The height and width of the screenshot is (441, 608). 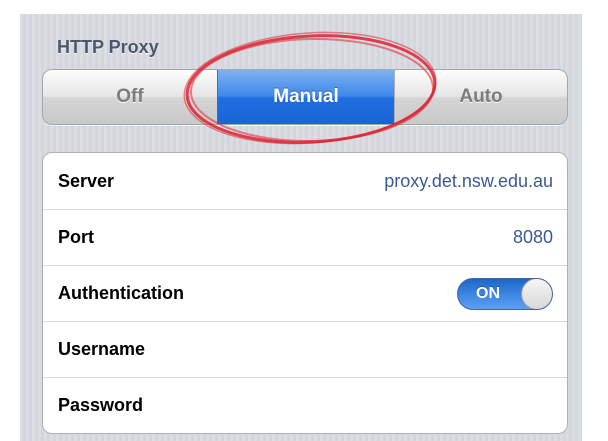 What do you see at coordinates (101, 405) in the screenshot?
I see `password-label: Password` at bounding box center [101, 405].